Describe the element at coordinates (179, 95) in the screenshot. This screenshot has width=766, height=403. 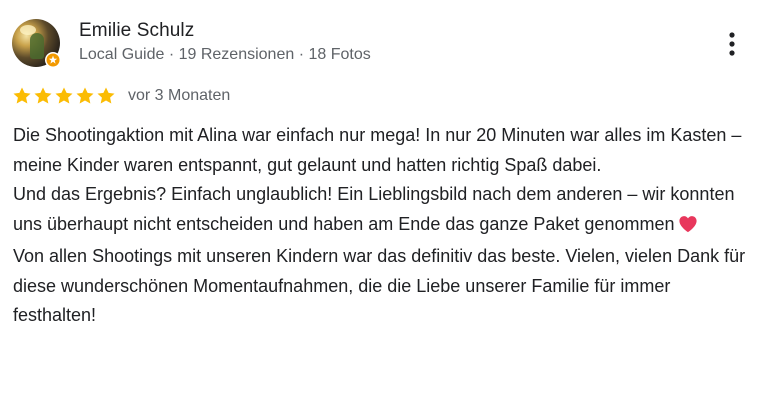
I see `review-date: vor 3 Monaten` at that location.